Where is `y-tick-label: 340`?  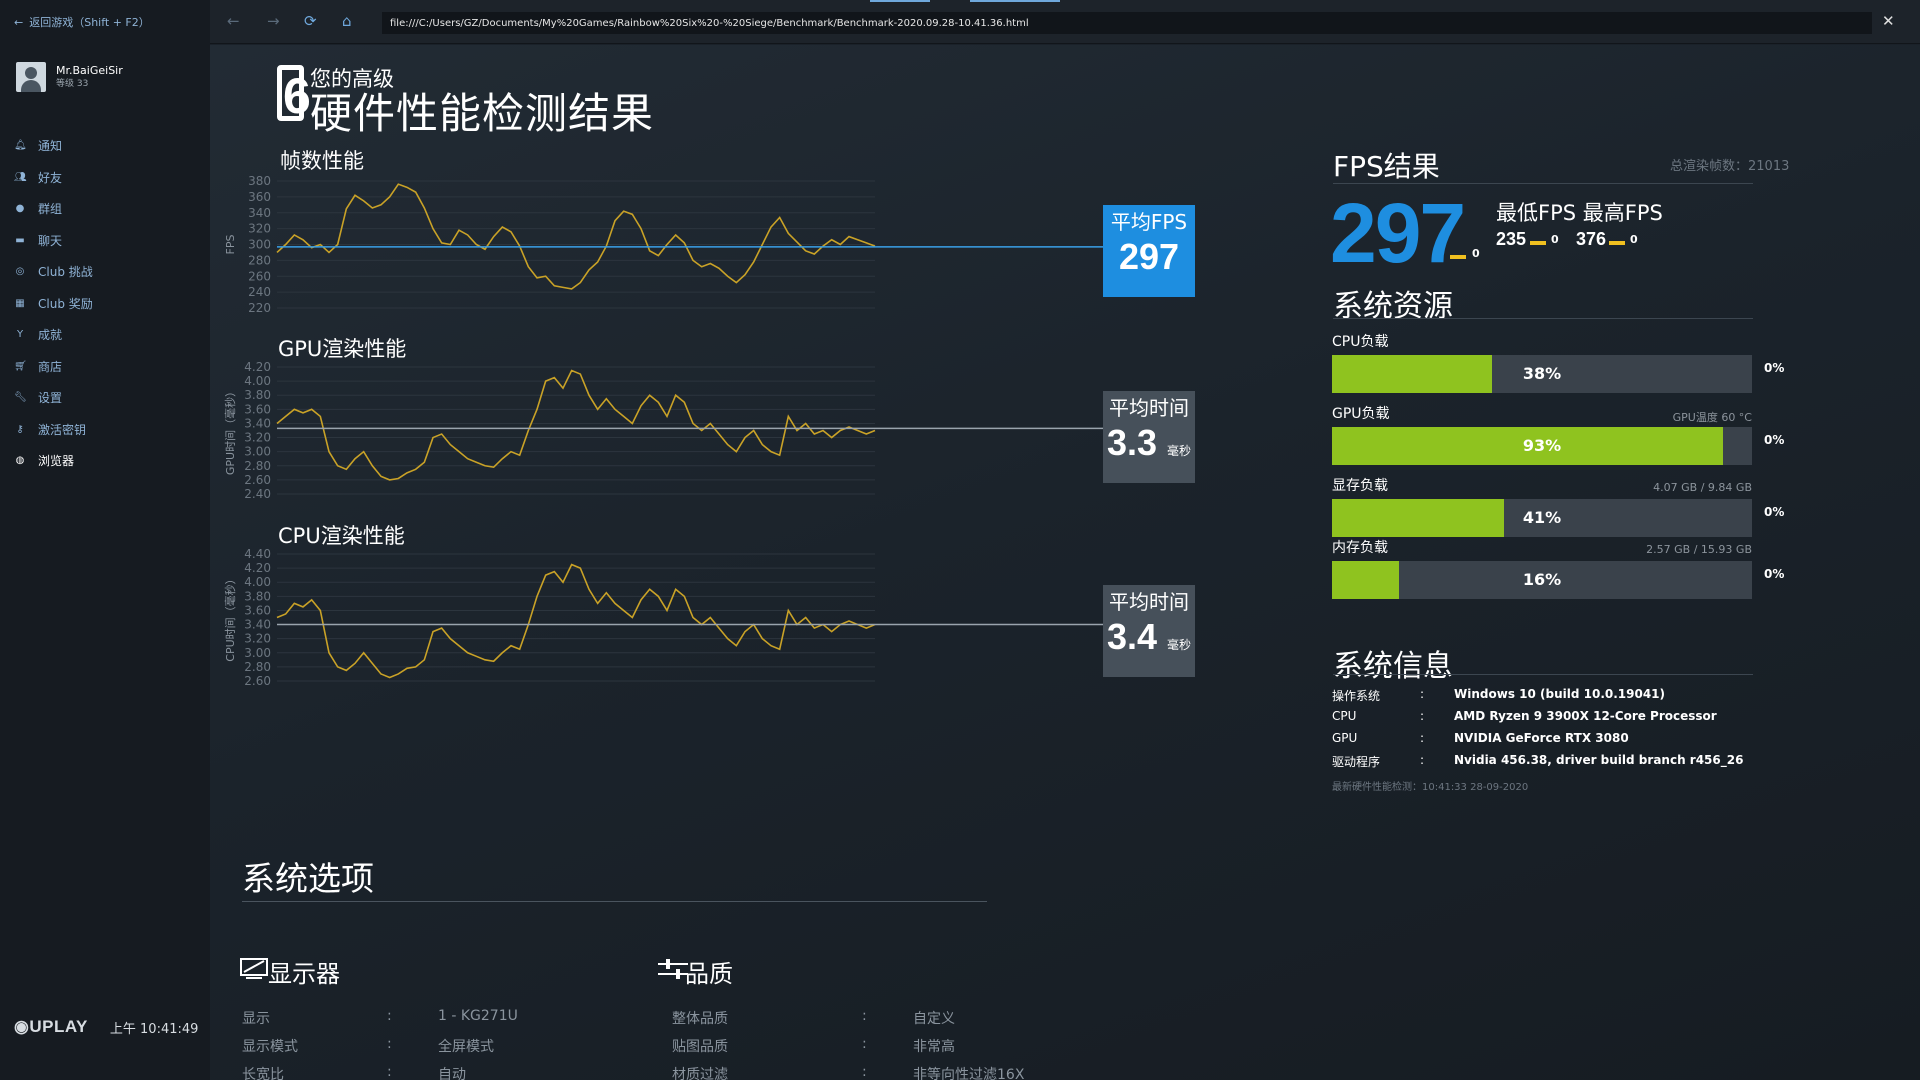
y-tick-label: 340 is located at coordinates (259, 213).